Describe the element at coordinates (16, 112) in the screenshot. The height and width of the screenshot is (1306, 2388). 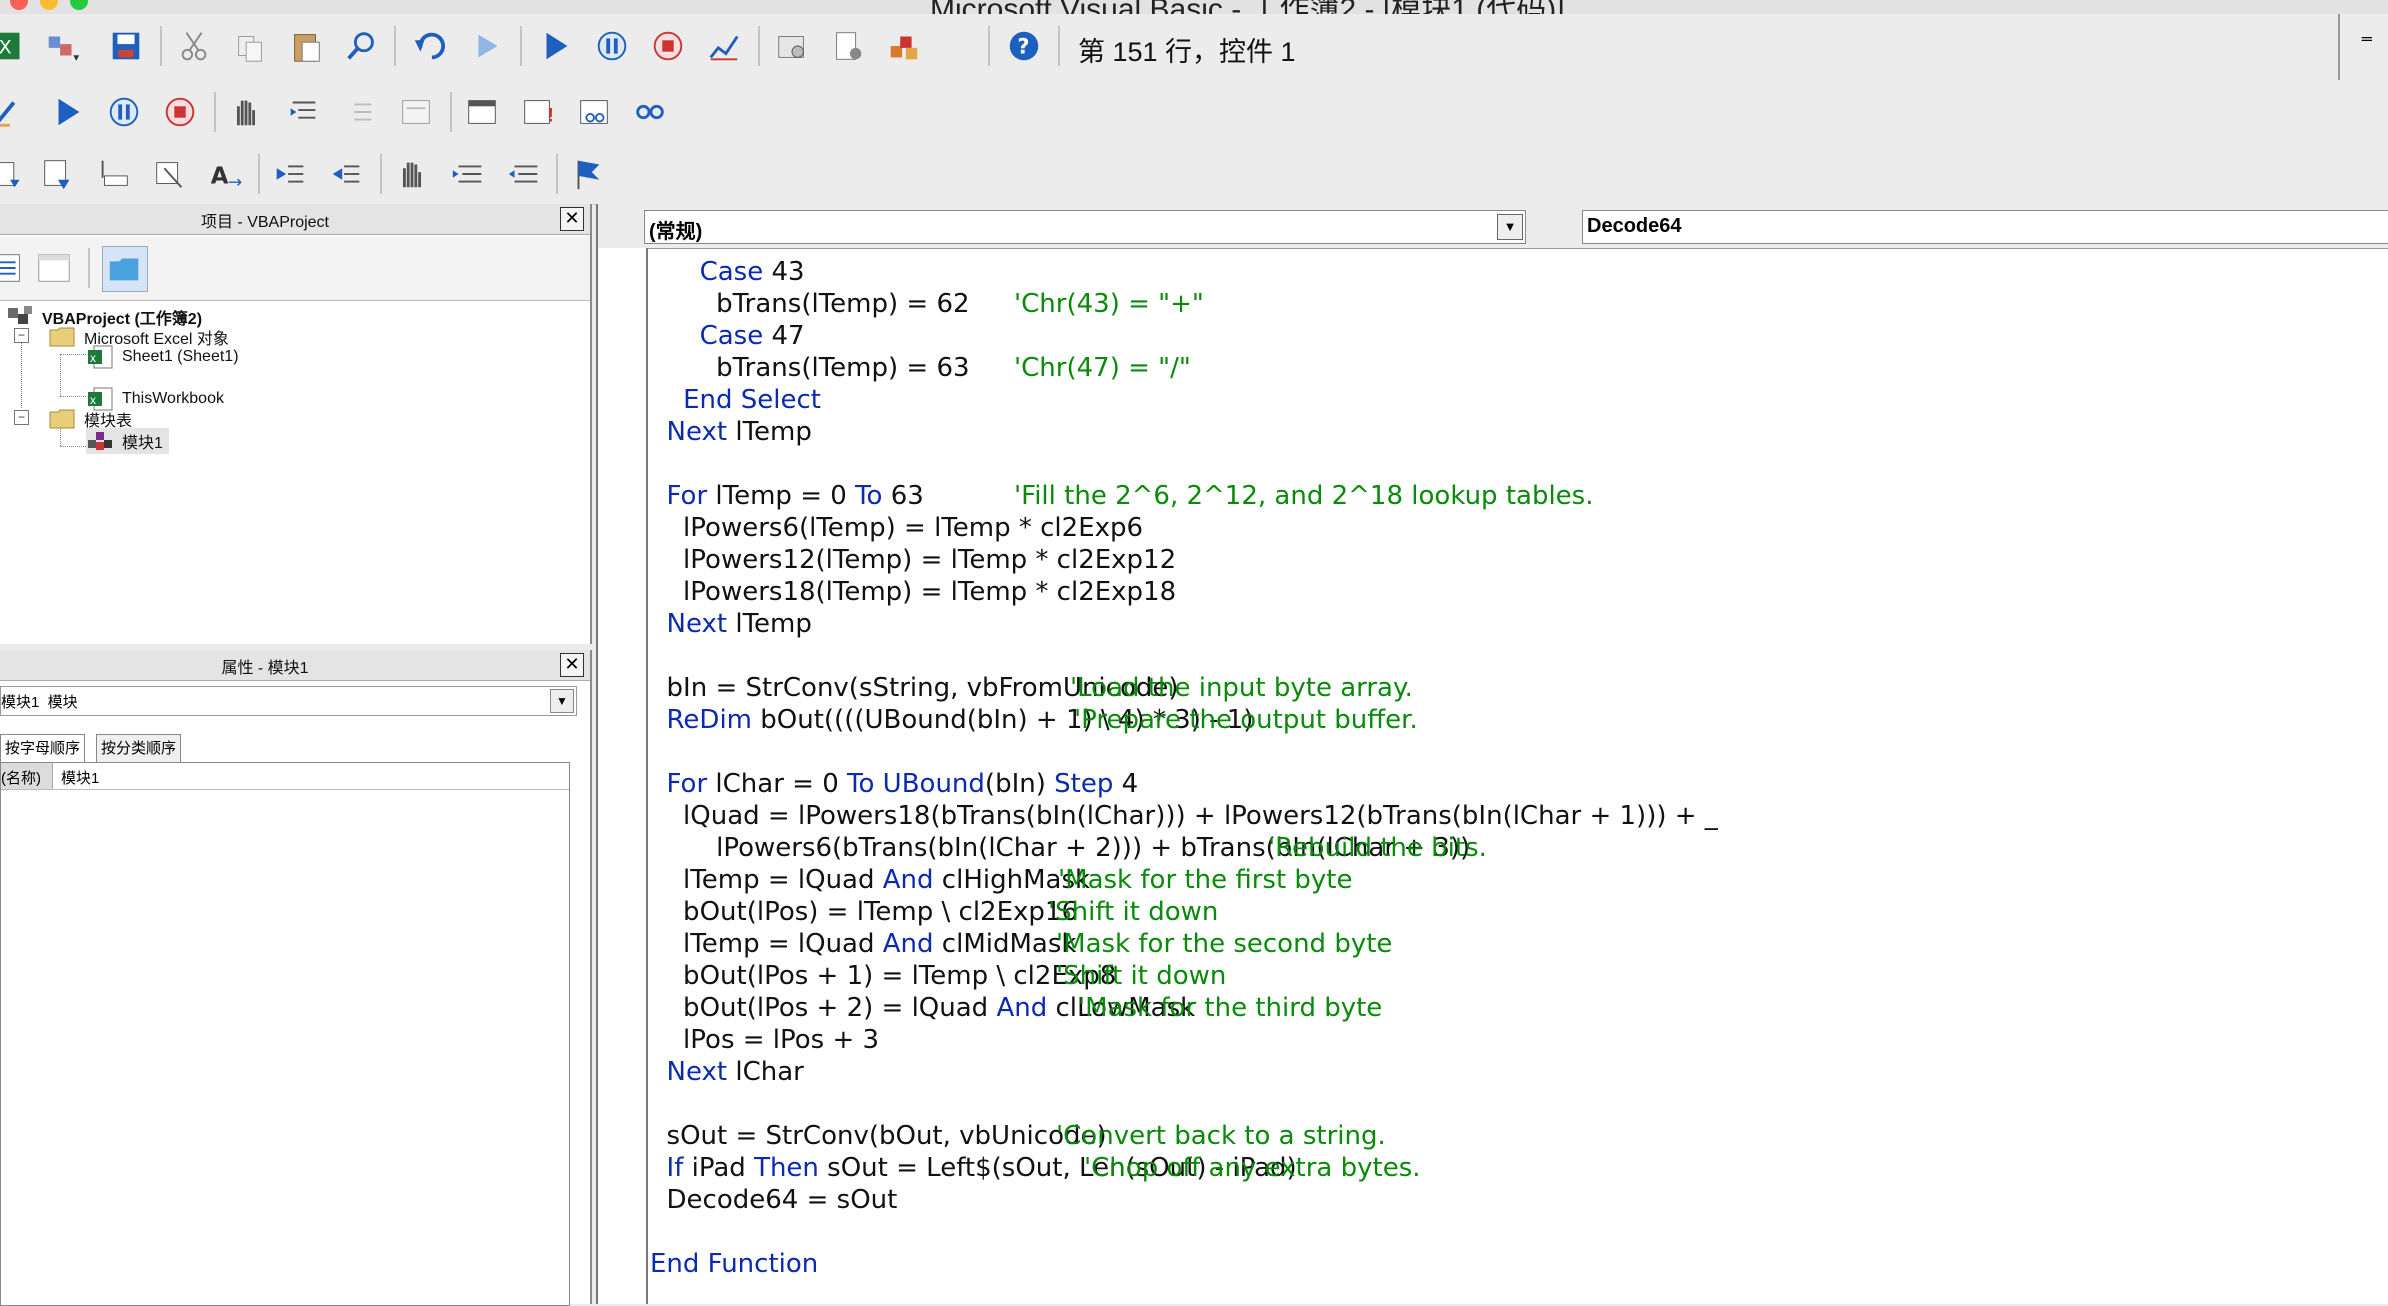
I see `design-mode-small-button` at that location.